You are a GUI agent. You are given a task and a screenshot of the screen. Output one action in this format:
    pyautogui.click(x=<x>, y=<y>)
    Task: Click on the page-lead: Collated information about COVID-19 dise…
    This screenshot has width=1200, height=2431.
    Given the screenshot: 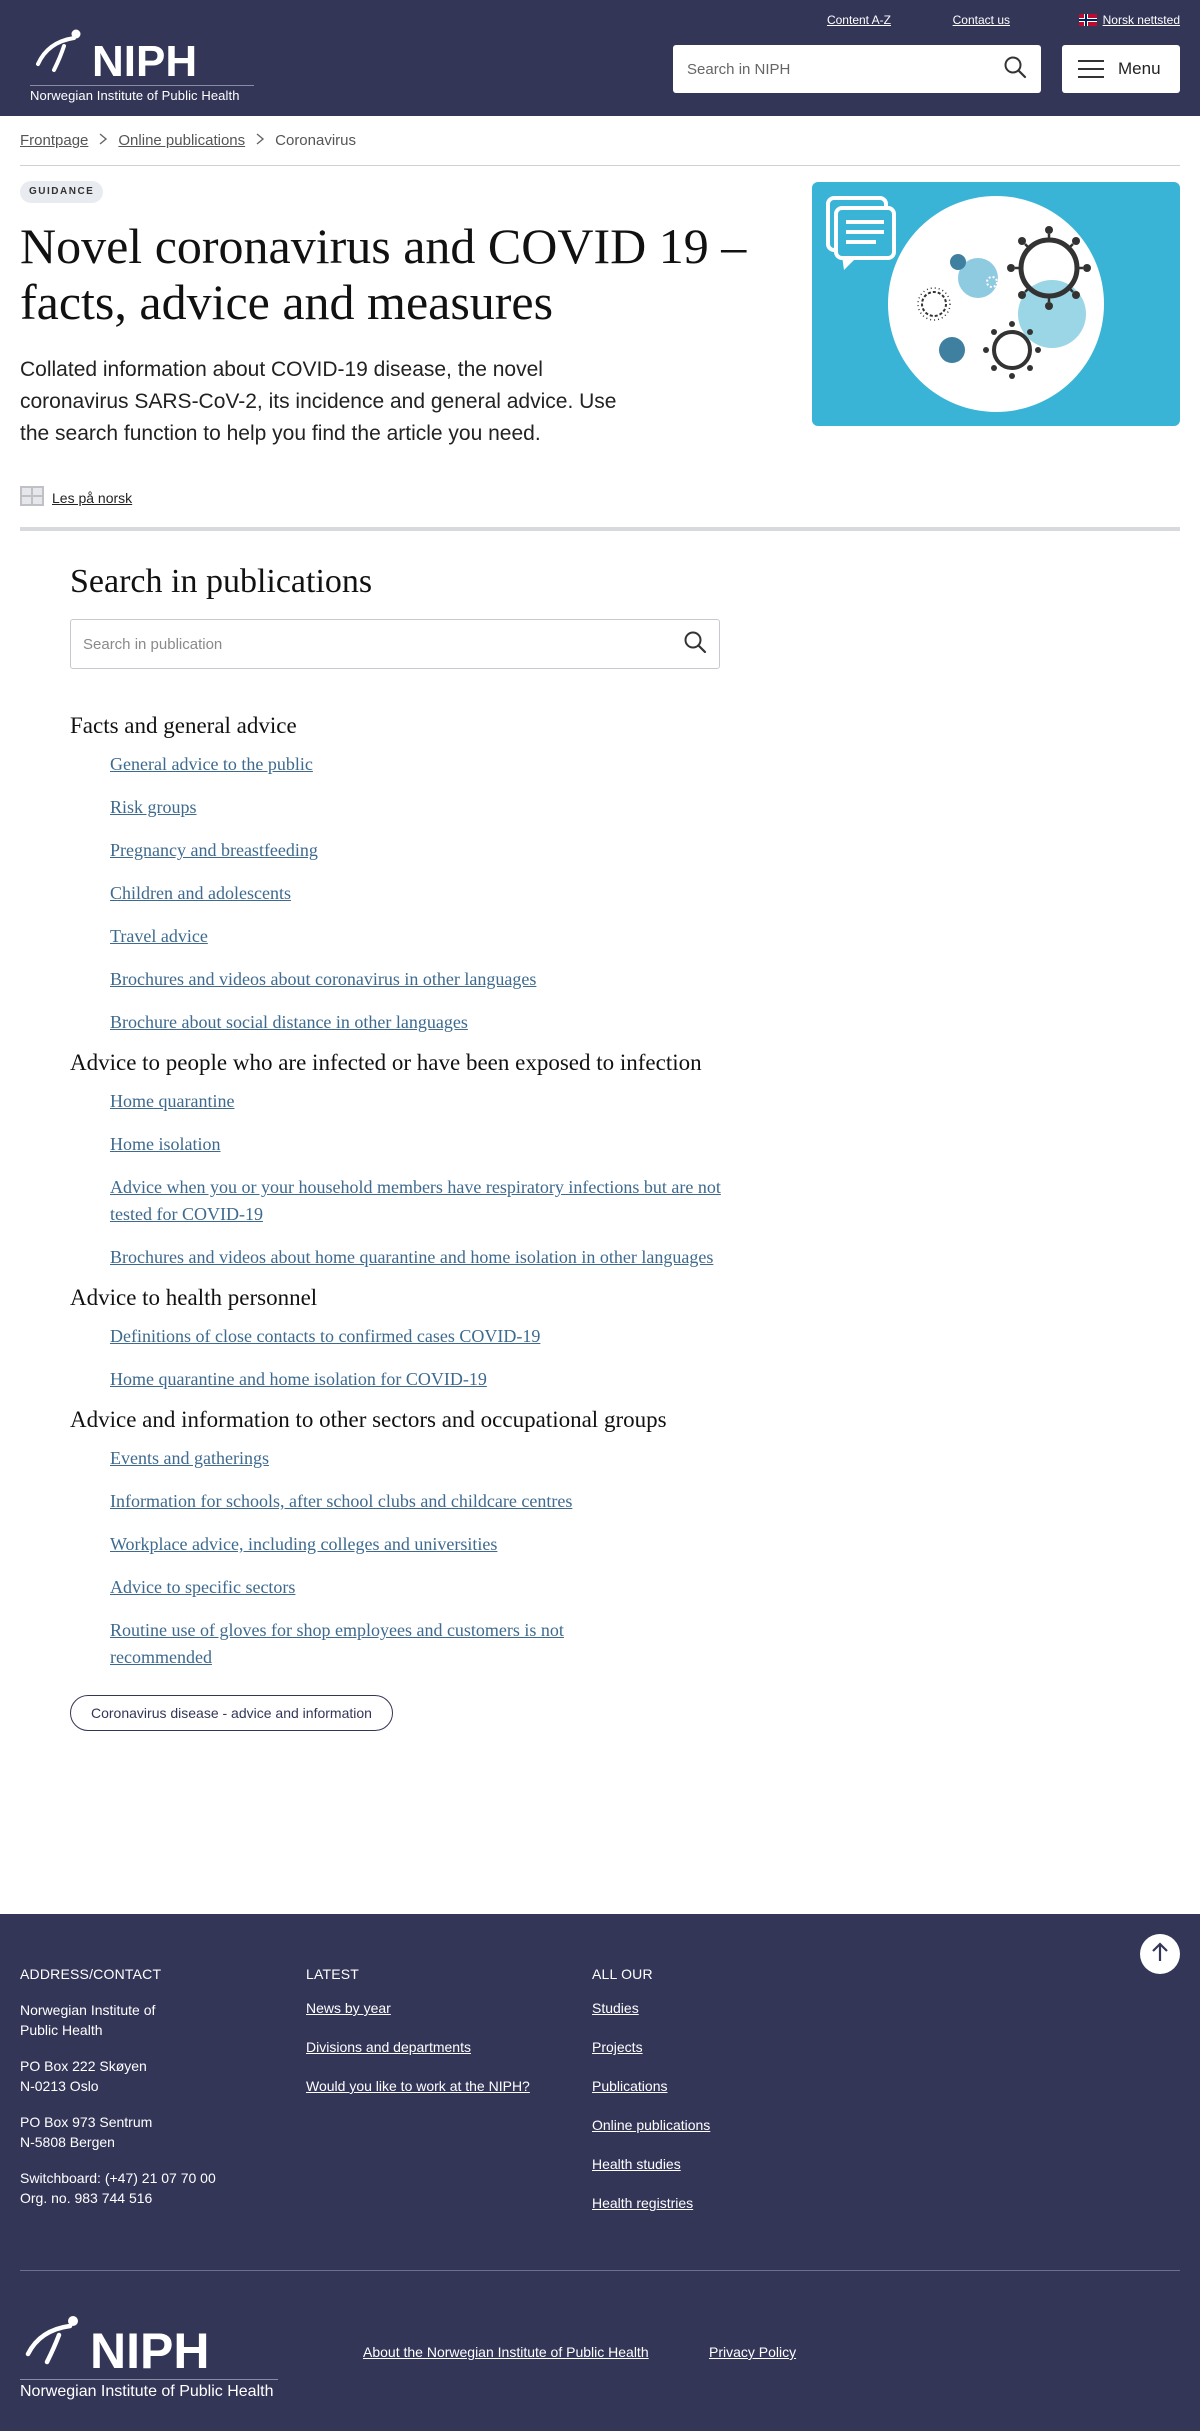 What is the action you would take?
    pyautogui.click(x=318, y=401)
    